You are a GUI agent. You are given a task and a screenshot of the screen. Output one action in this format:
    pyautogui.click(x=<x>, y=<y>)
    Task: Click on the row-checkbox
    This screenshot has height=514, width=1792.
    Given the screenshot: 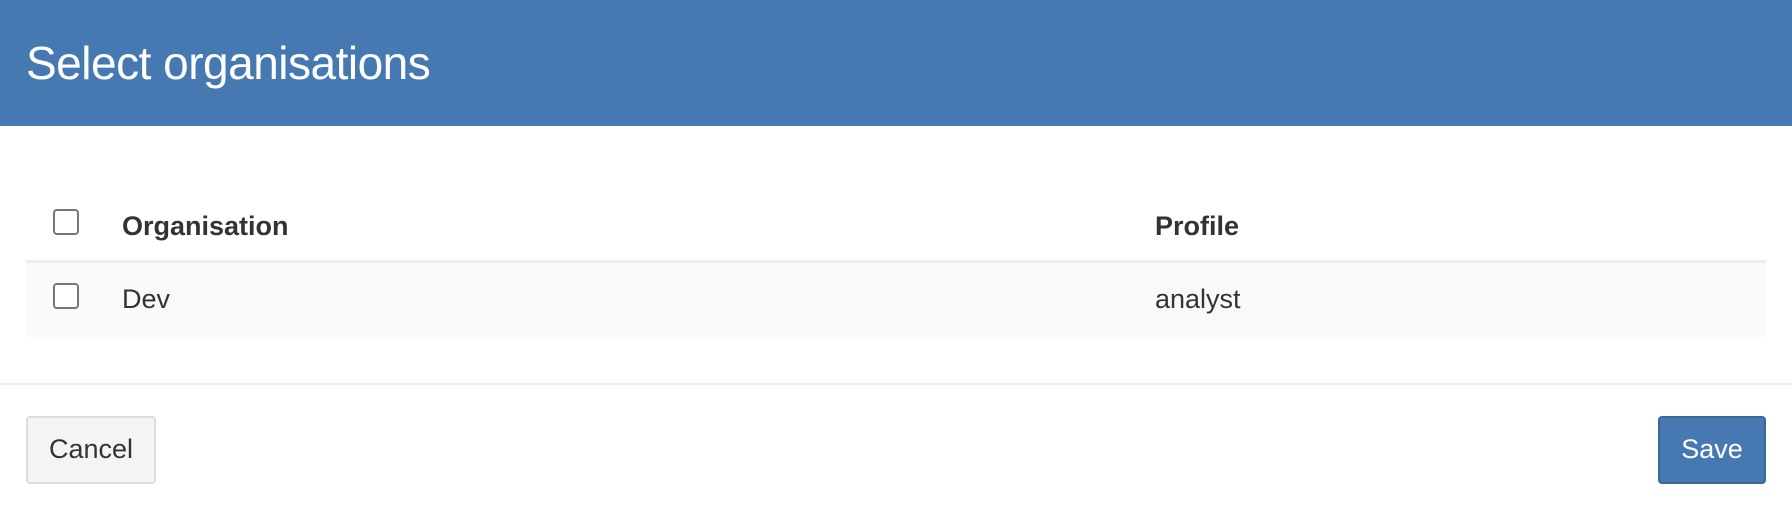 What is the action you would take?
    pyautogui.click(x=66, y=296)
    